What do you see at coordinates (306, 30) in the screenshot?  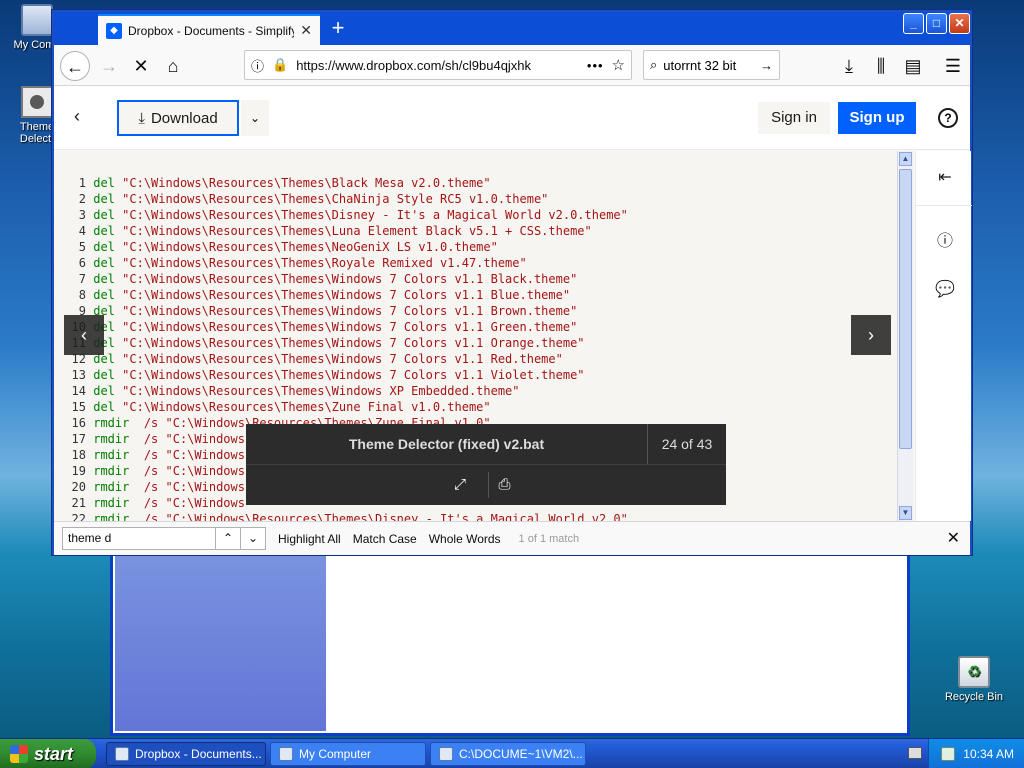 I see `tab-close-icon: ✕` at bounding box center [306, 30].